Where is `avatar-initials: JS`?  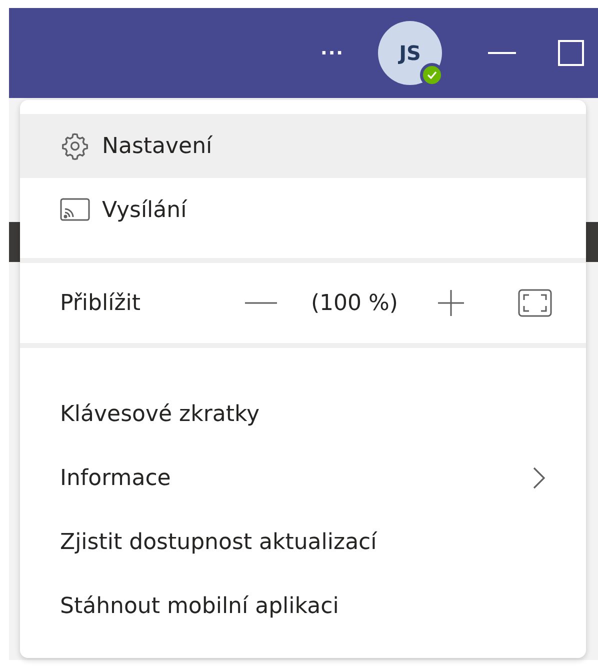 avatar-initials: JS is located at coordinates (410, 53).